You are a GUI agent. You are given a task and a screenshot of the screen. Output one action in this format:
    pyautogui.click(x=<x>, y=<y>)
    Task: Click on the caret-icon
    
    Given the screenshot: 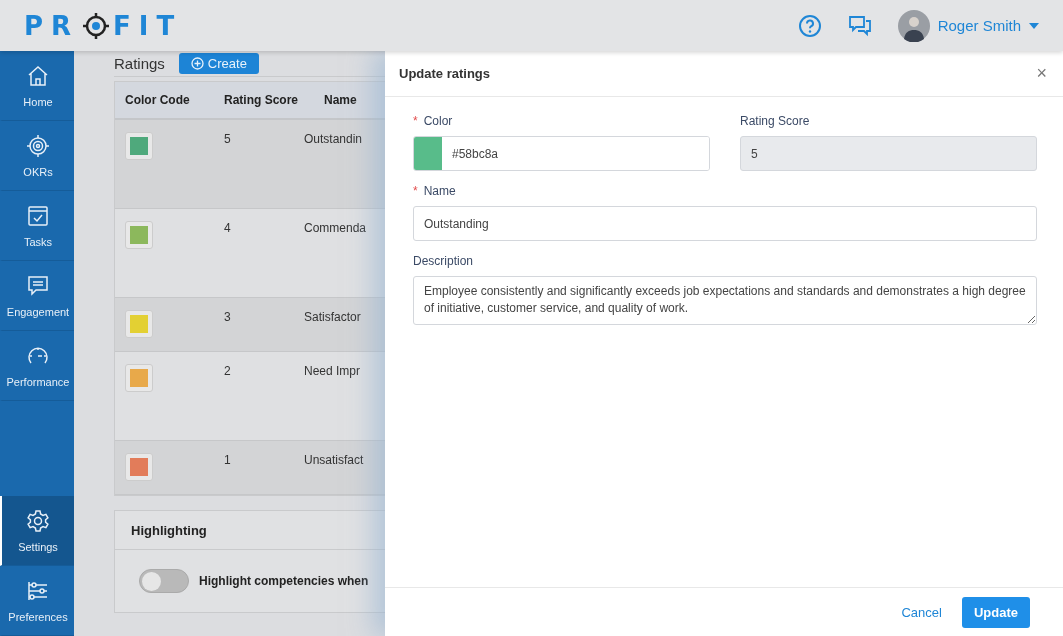 What is the action you would take?
    pyautogui.click(x=1034, y=25)
    